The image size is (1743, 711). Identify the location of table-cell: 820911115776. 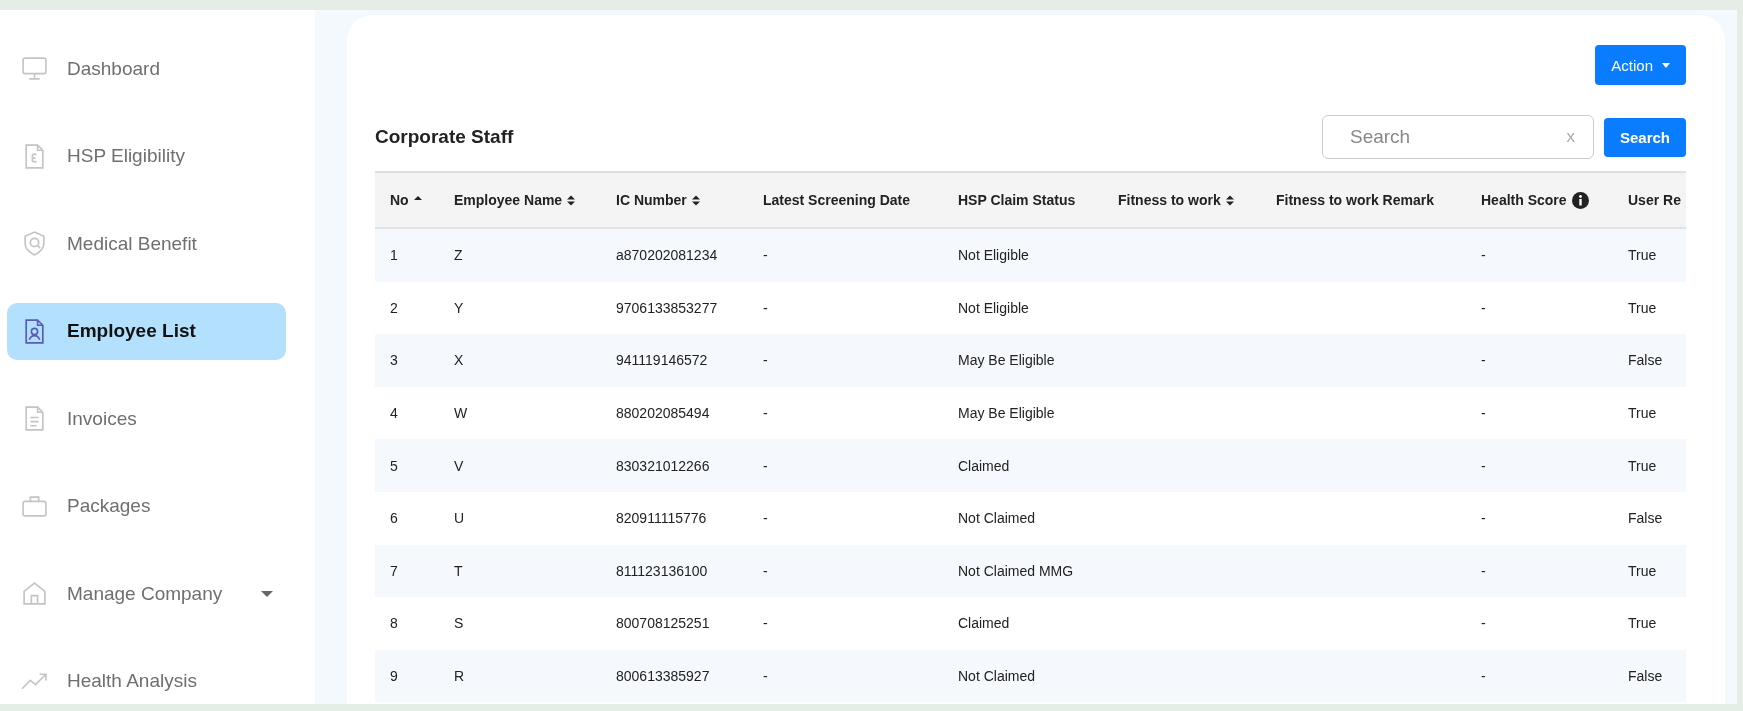
(661, 518).